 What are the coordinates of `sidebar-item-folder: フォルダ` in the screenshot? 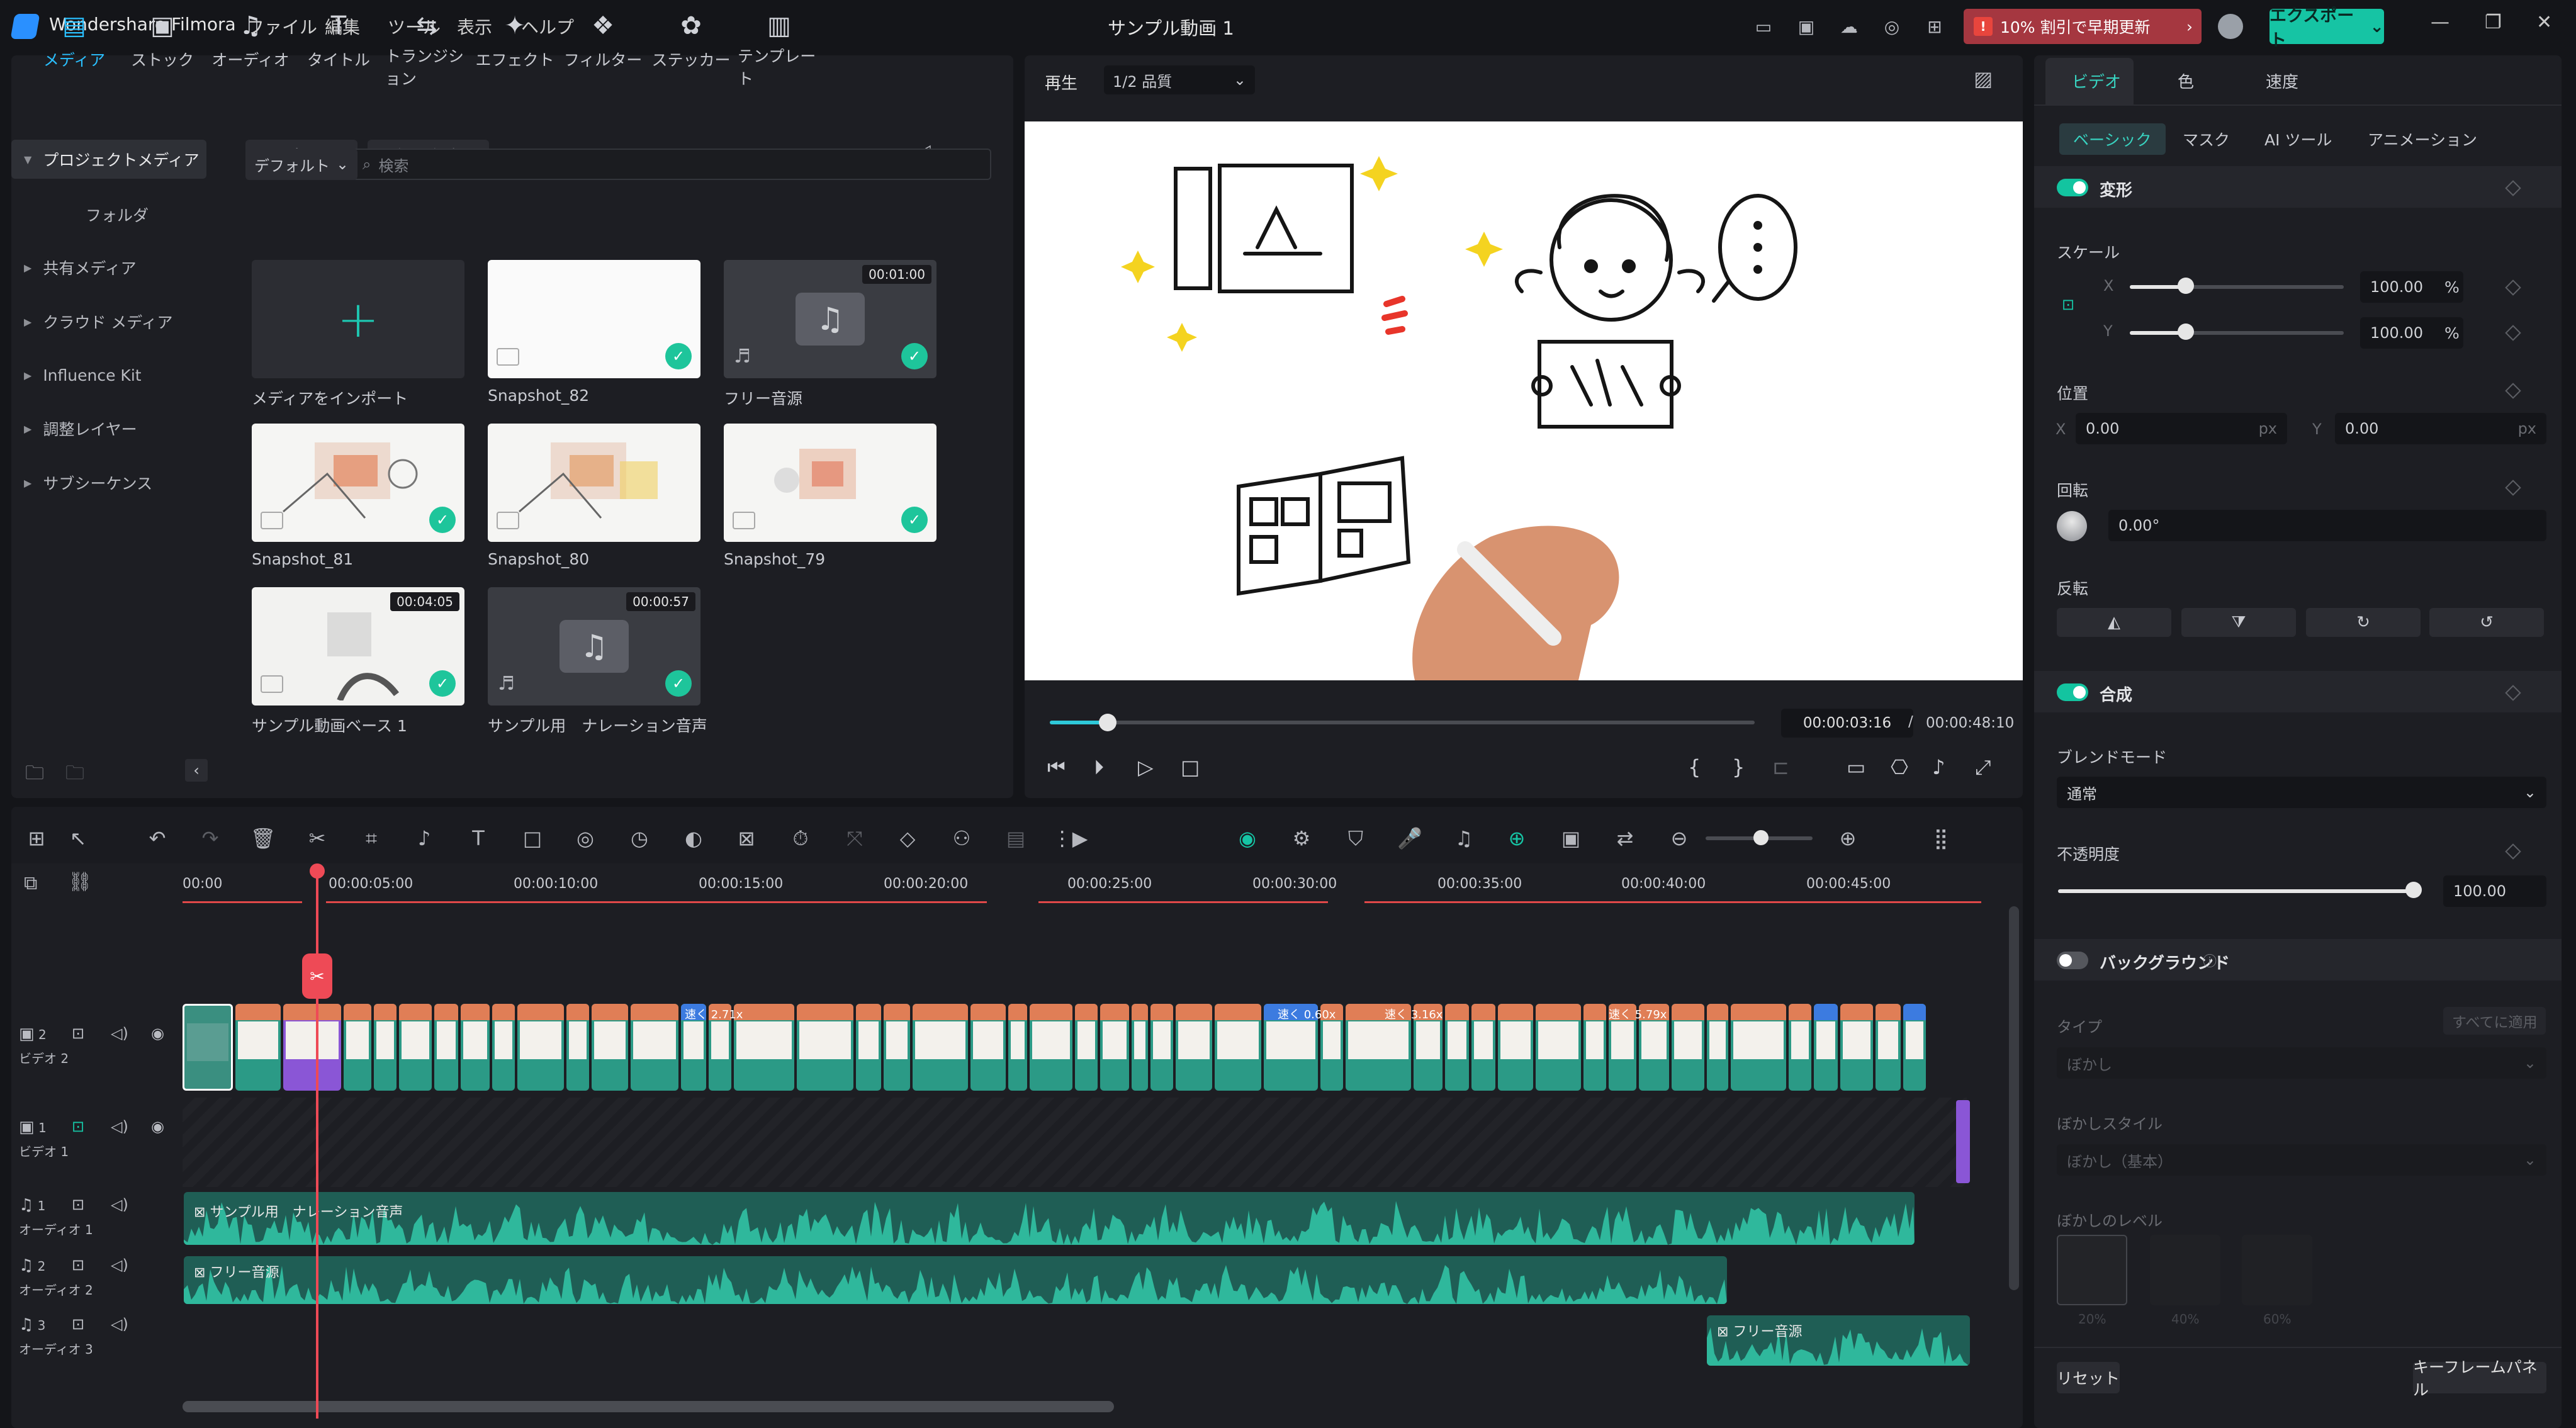 It's located at (108, 214).